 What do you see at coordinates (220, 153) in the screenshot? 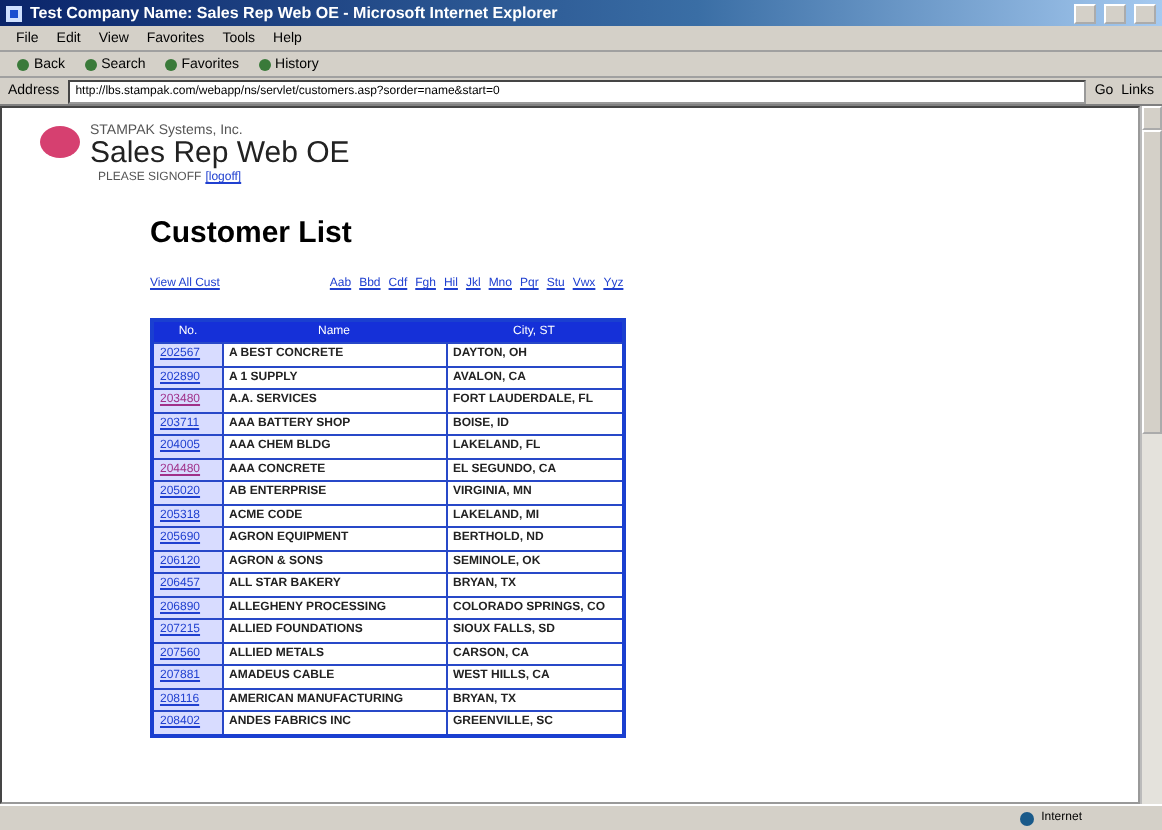
I see `app-title: Sales Rep Web OE` at bounding box center [220, 153].